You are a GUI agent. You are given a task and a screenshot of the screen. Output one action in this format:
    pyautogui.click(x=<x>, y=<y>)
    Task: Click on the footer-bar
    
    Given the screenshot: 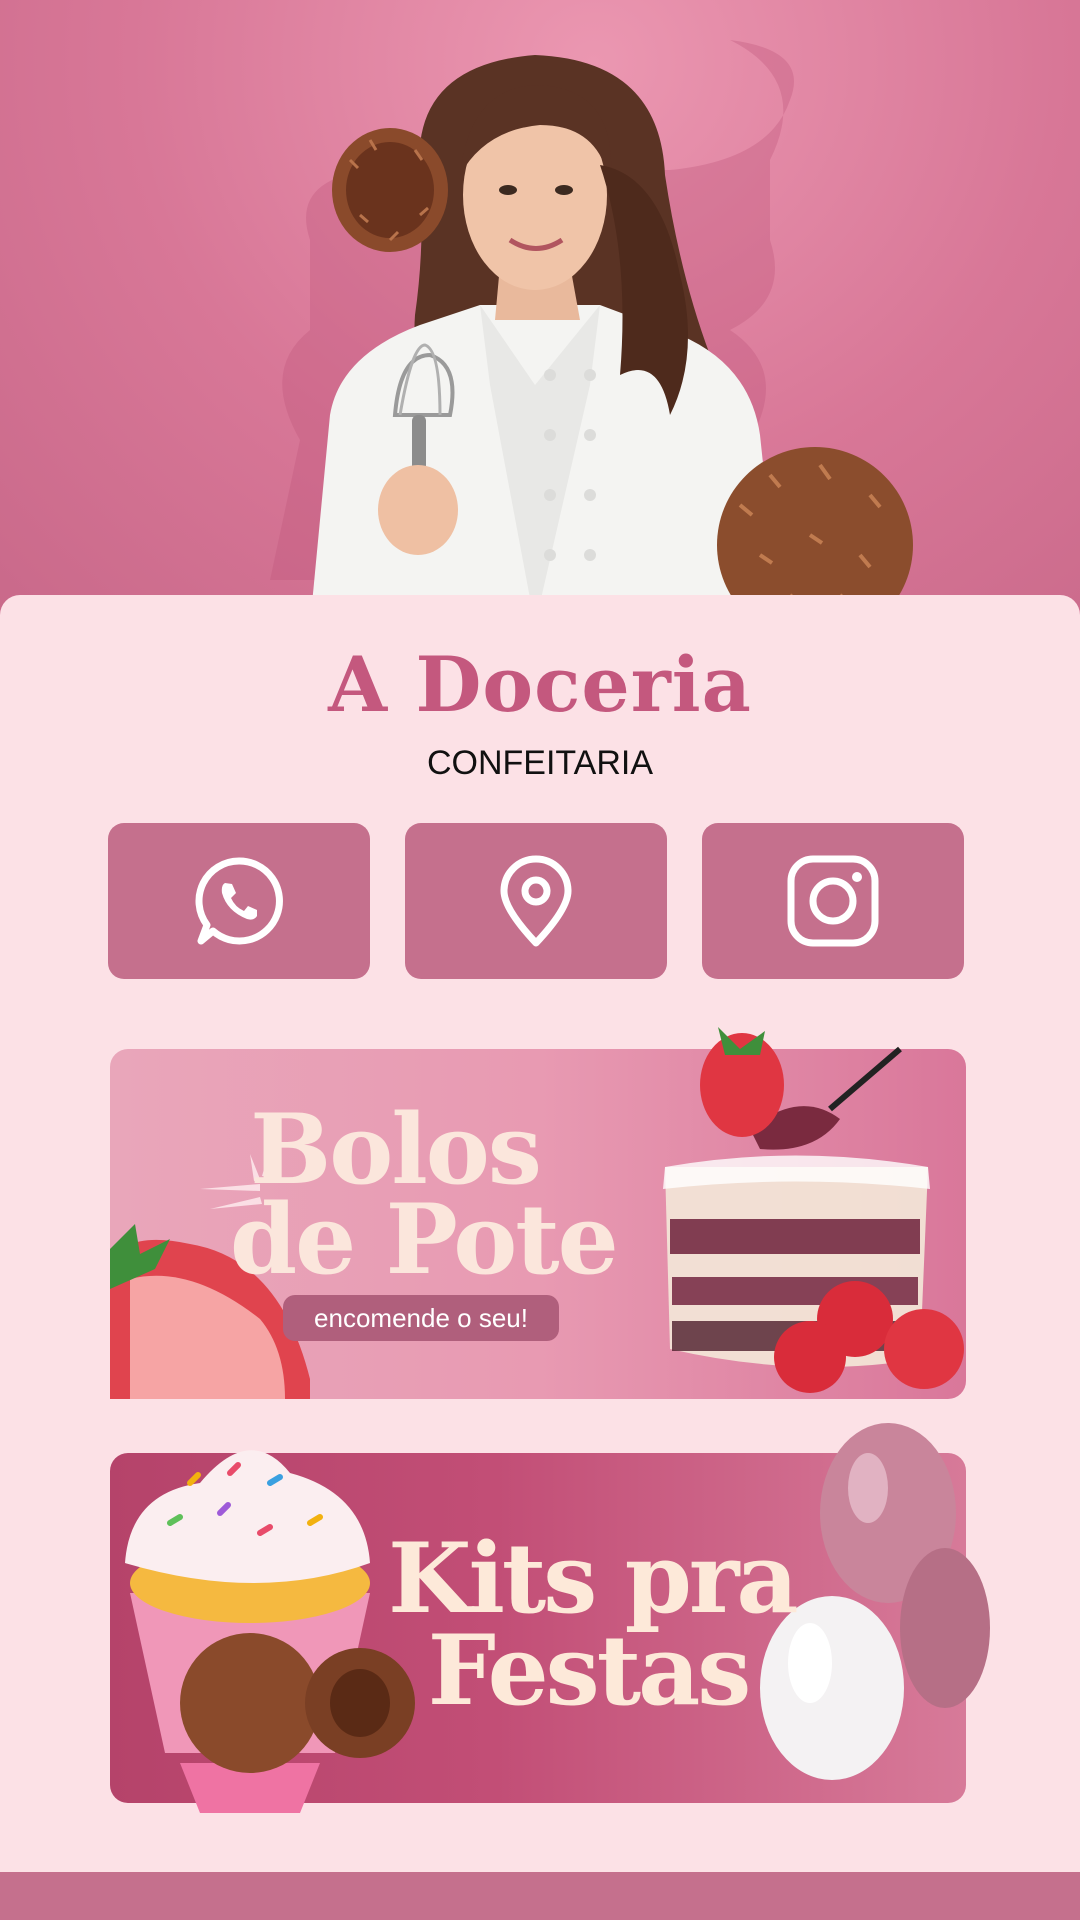 What is the action you would take?
    pyautogui.click(x=540, y=1896)
    